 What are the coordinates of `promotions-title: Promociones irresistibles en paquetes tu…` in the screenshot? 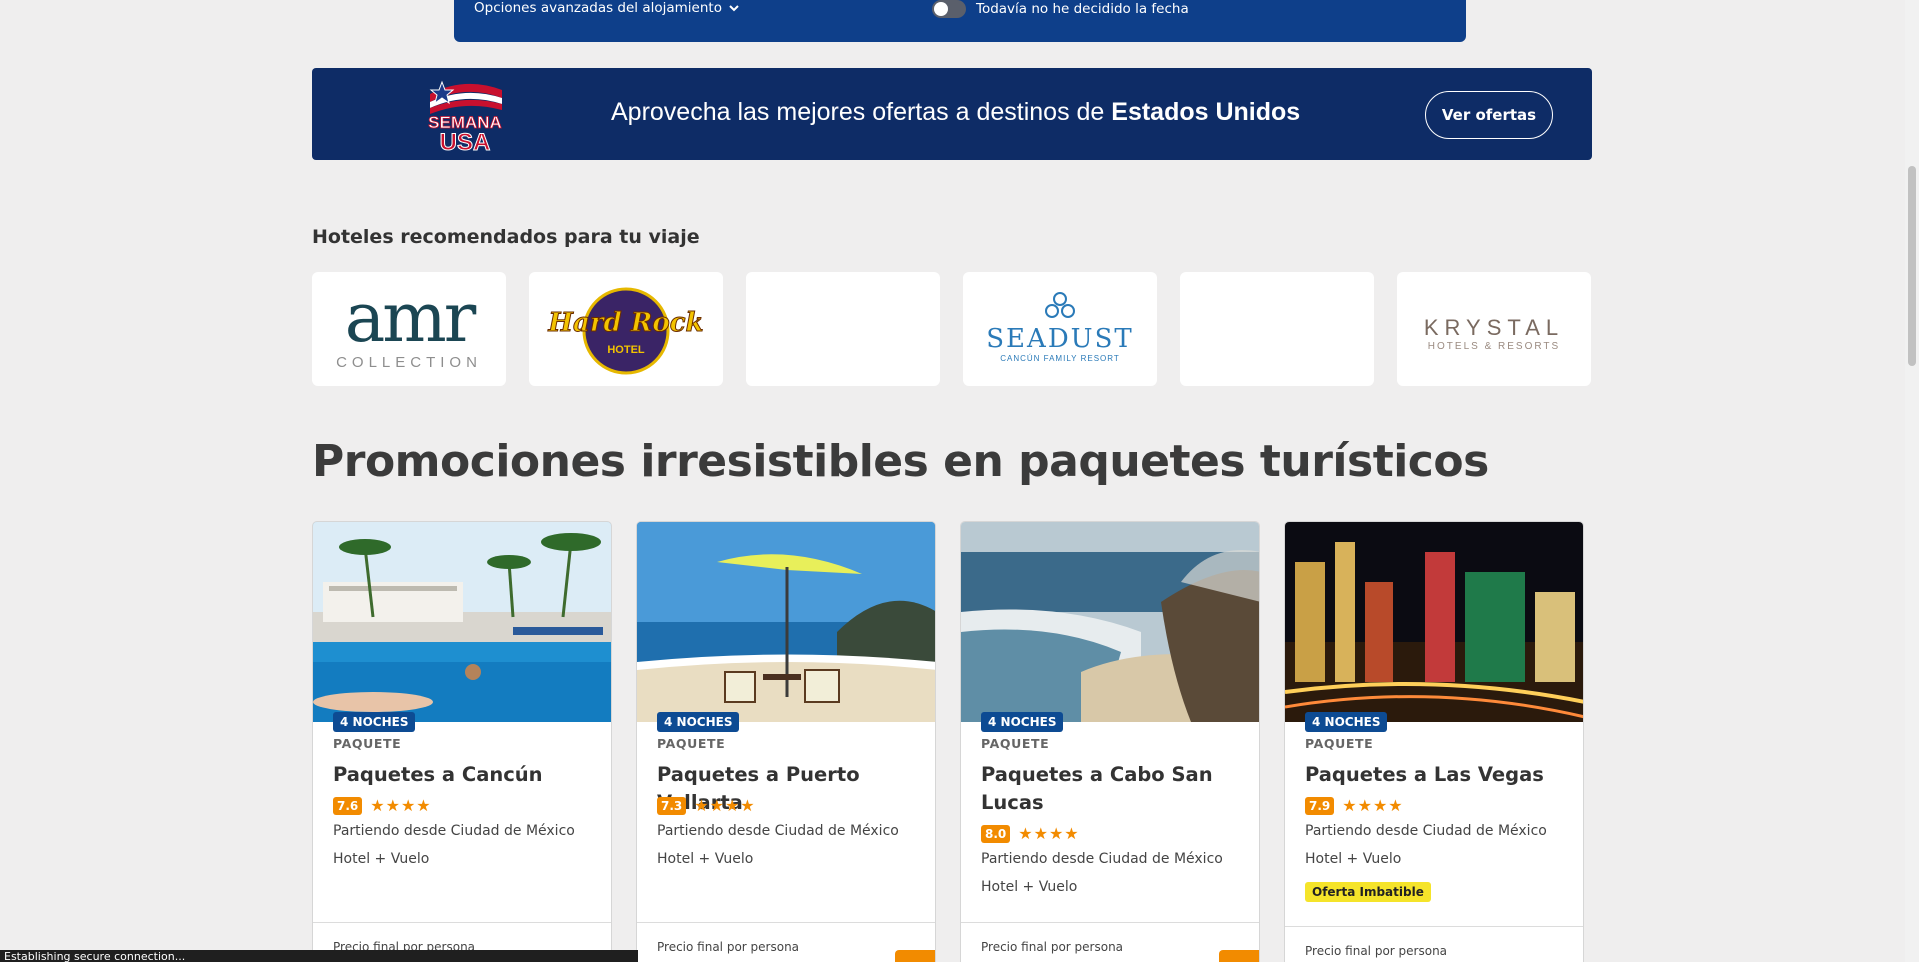 It's located at (900, 461).